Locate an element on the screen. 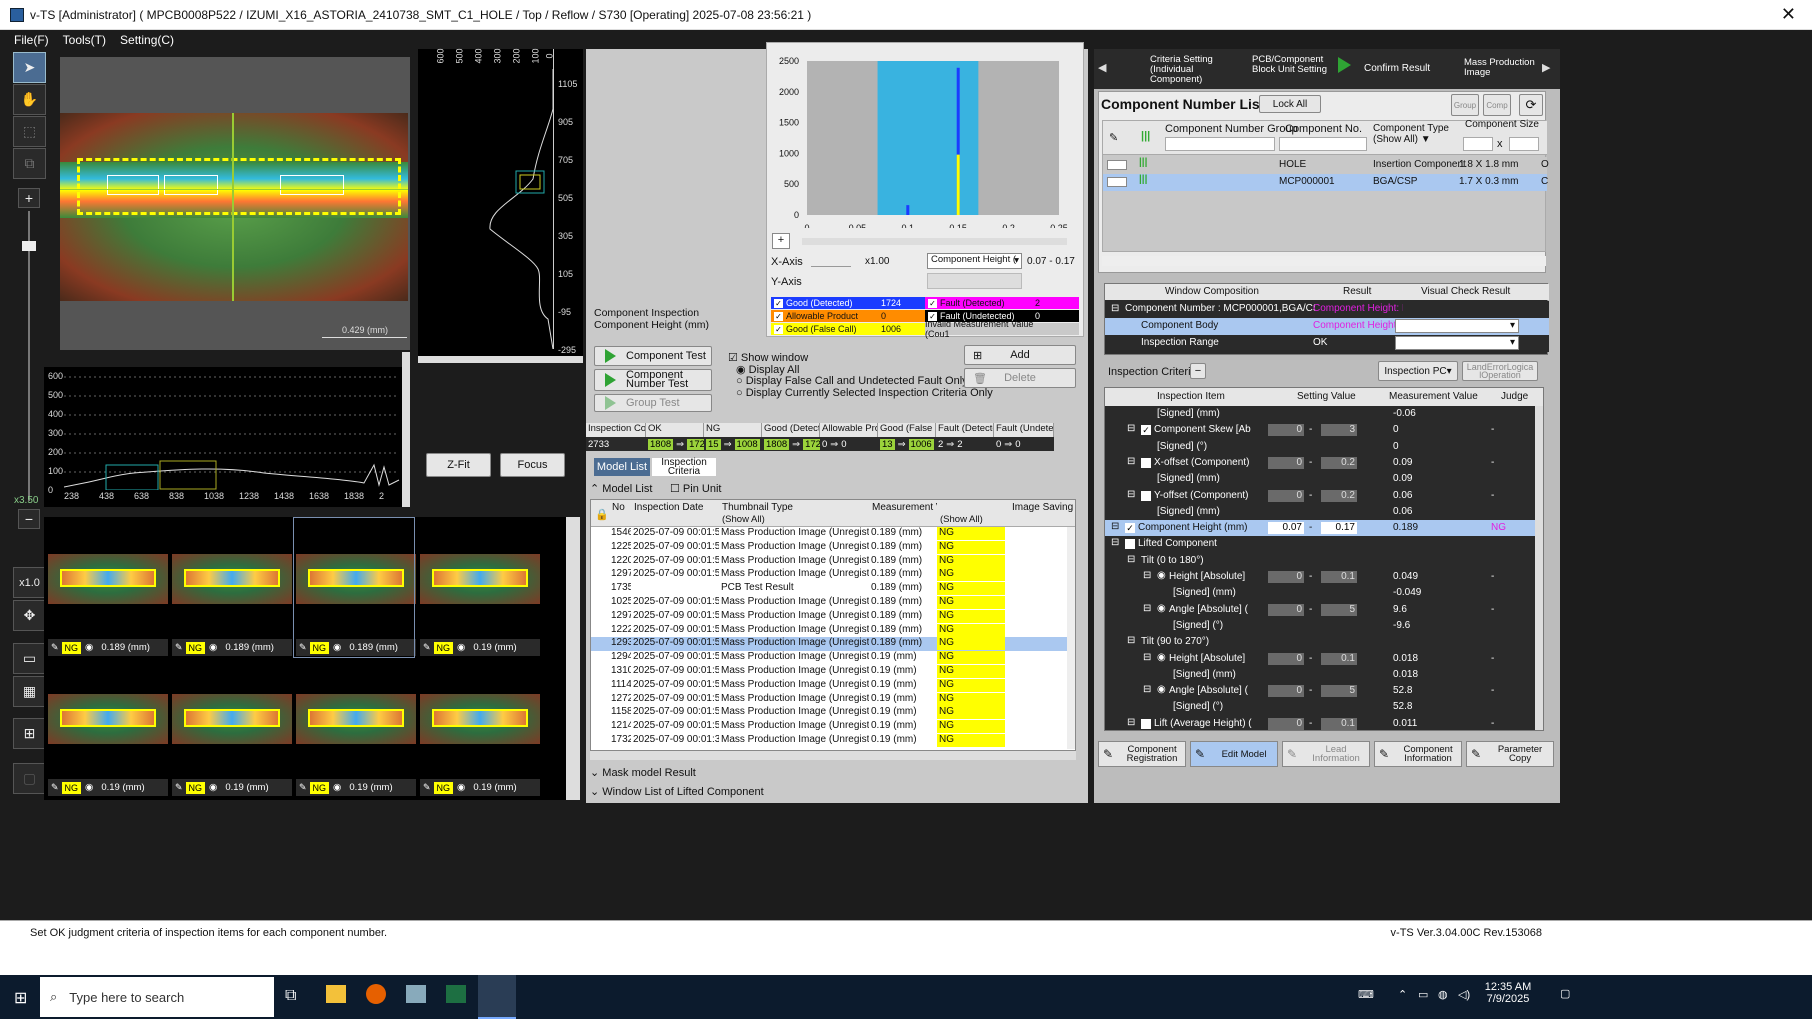 The image size is (1812, 1019). criteria-max-input: 3 is located at coordinates (1339, 430).